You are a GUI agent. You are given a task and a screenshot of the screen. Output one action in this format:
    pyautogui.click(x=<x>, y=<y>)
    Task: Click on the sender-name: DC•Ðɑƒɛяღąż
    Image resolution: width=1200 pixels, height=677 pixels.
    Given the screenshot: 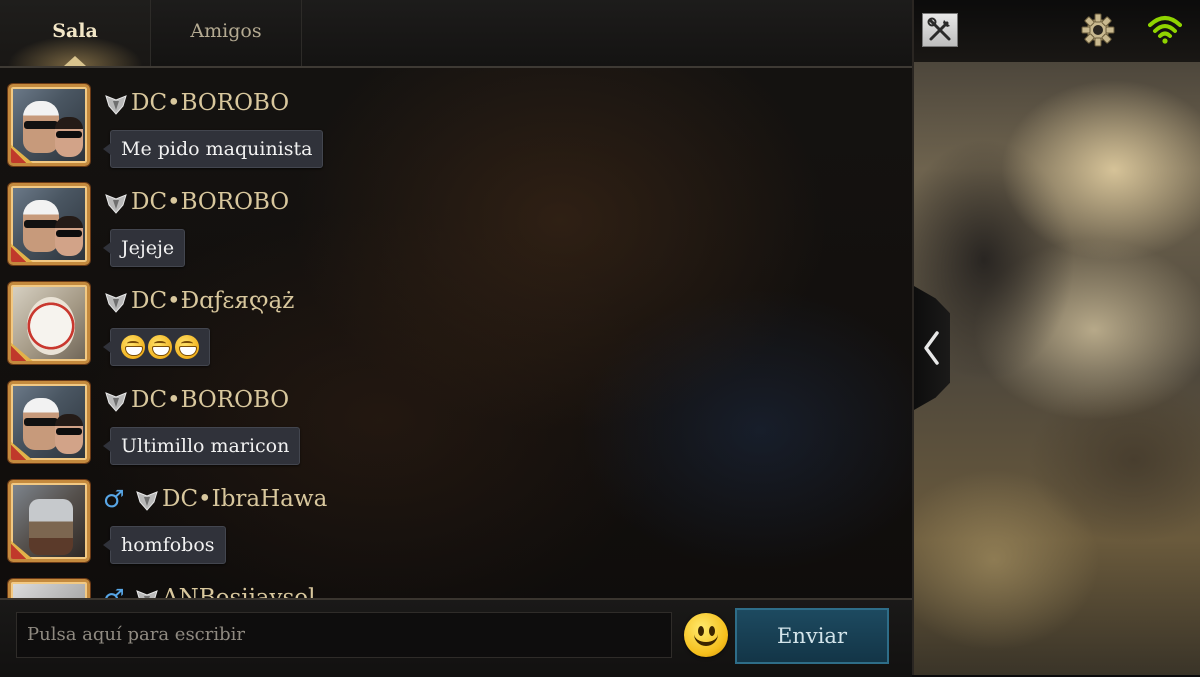 What is the action you would take?
    pyautogui.click(x=212, y=301)
    